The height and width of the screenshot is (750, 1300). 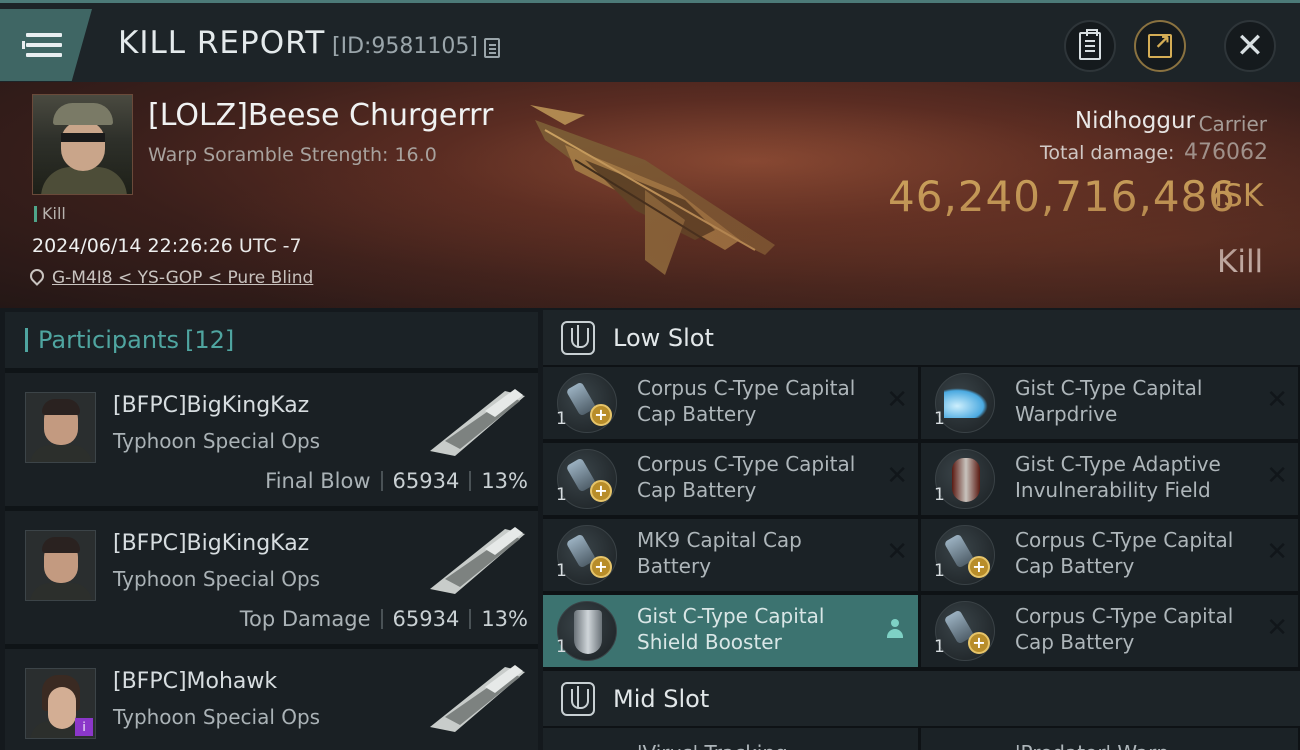 I want to click on mid-slot-modules: 'Virus' Tracking 'Predator' Warp, so click(x=921, y=739).